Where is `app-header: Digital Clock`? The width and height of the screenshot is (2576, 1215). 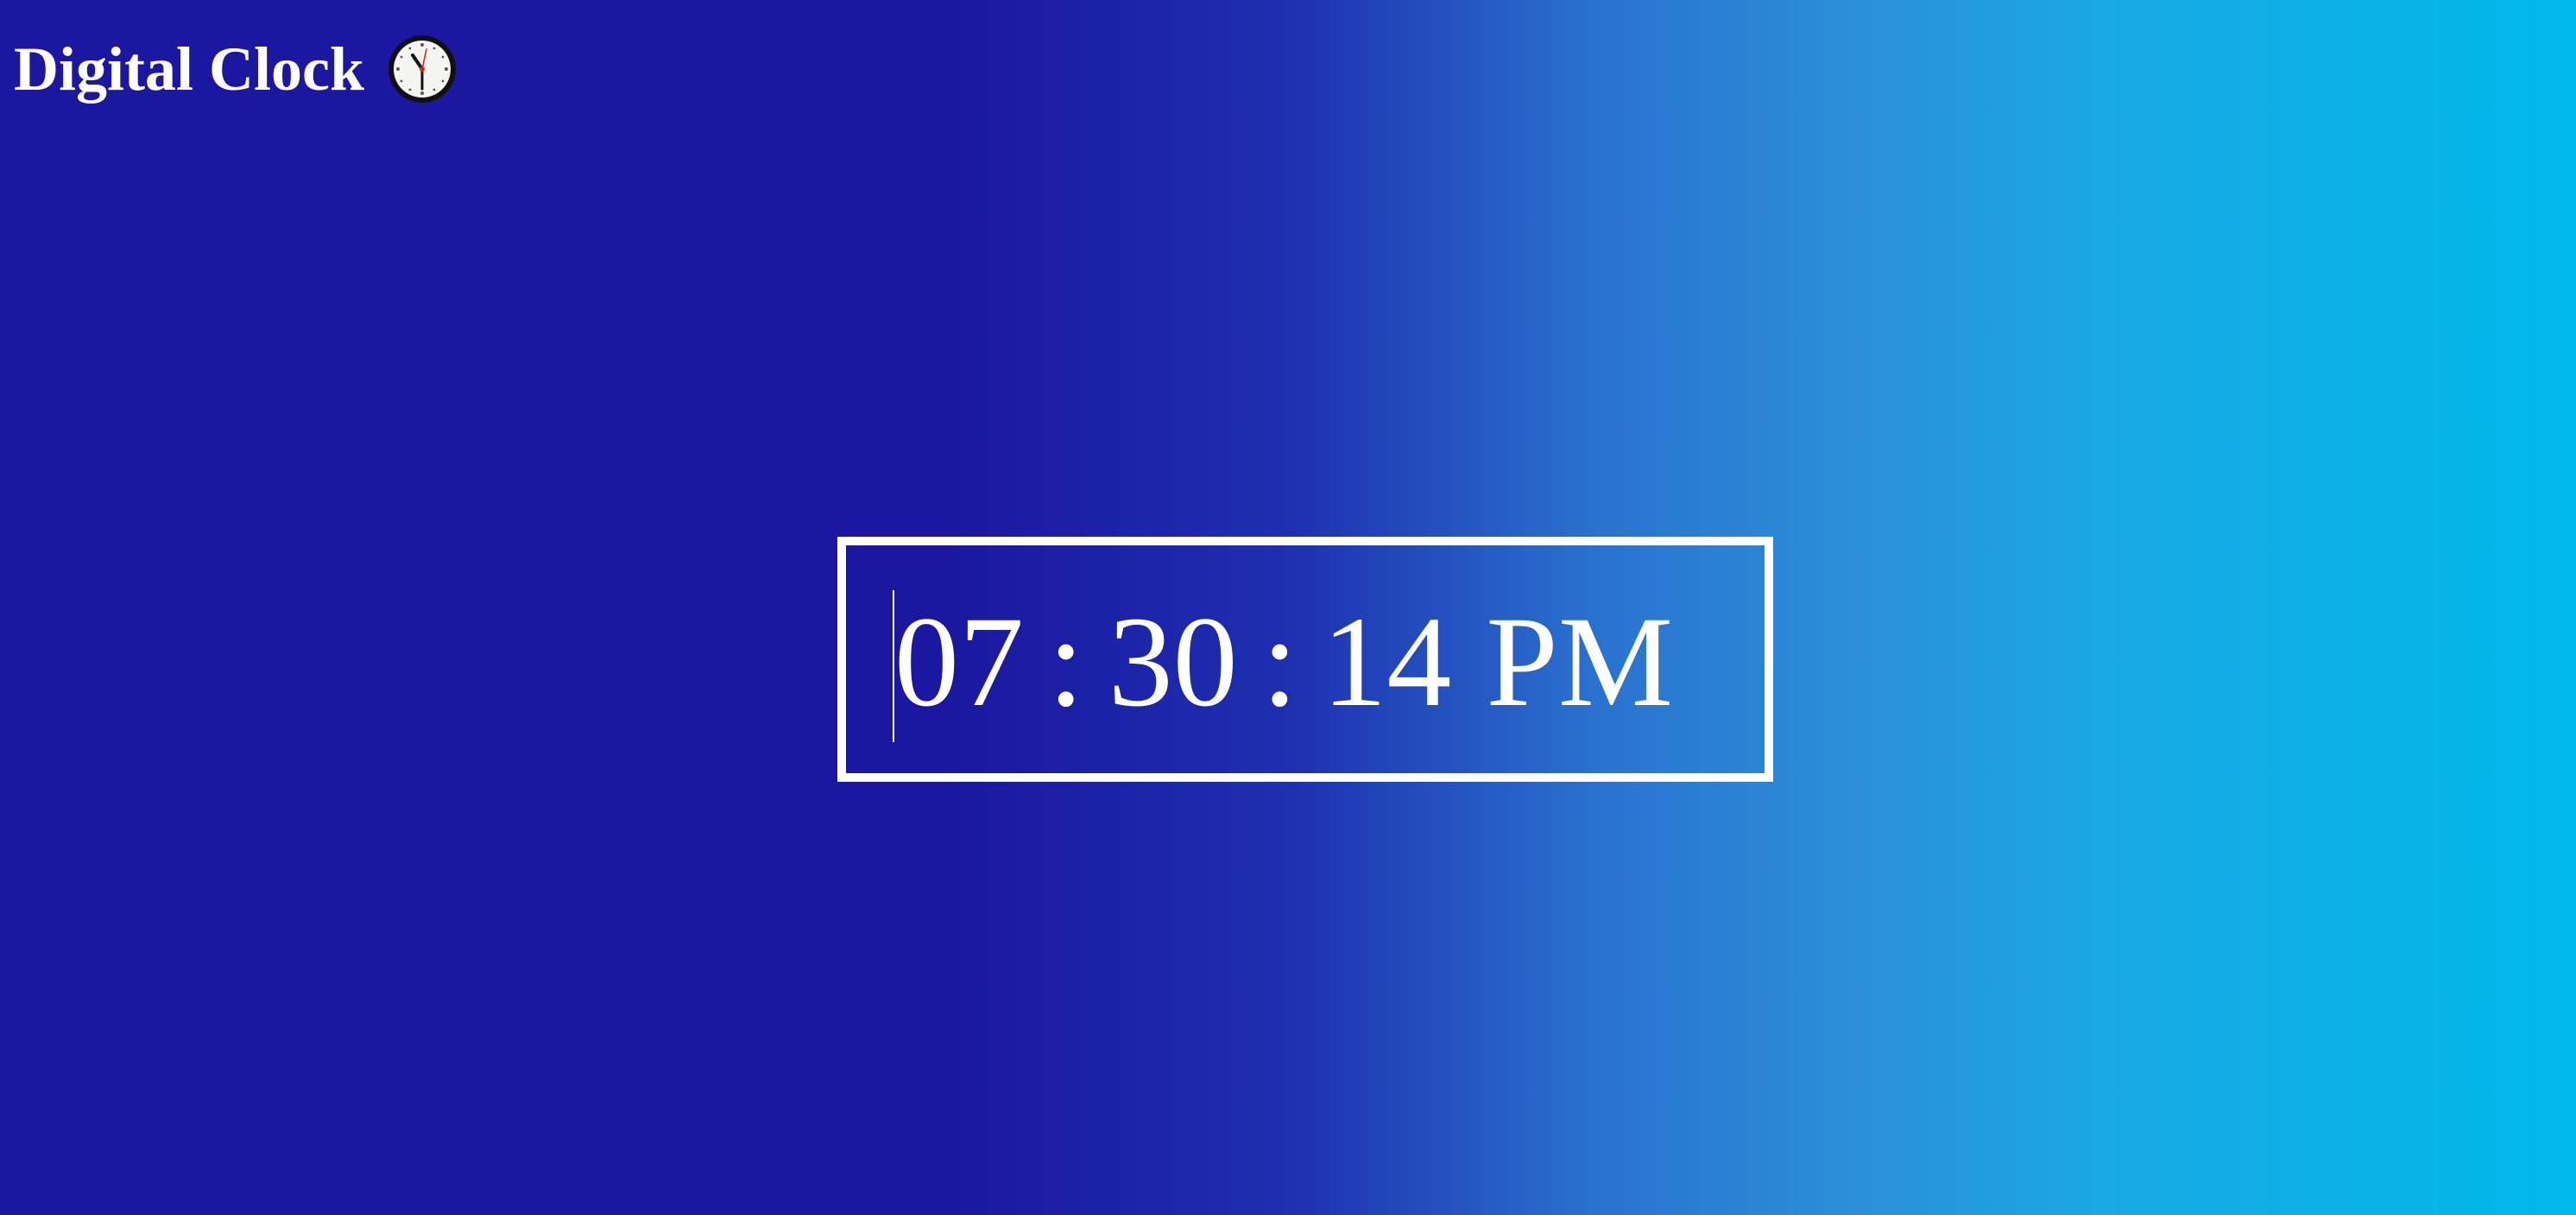
app-header: Digital Clock is located at coordinates (236, 69).